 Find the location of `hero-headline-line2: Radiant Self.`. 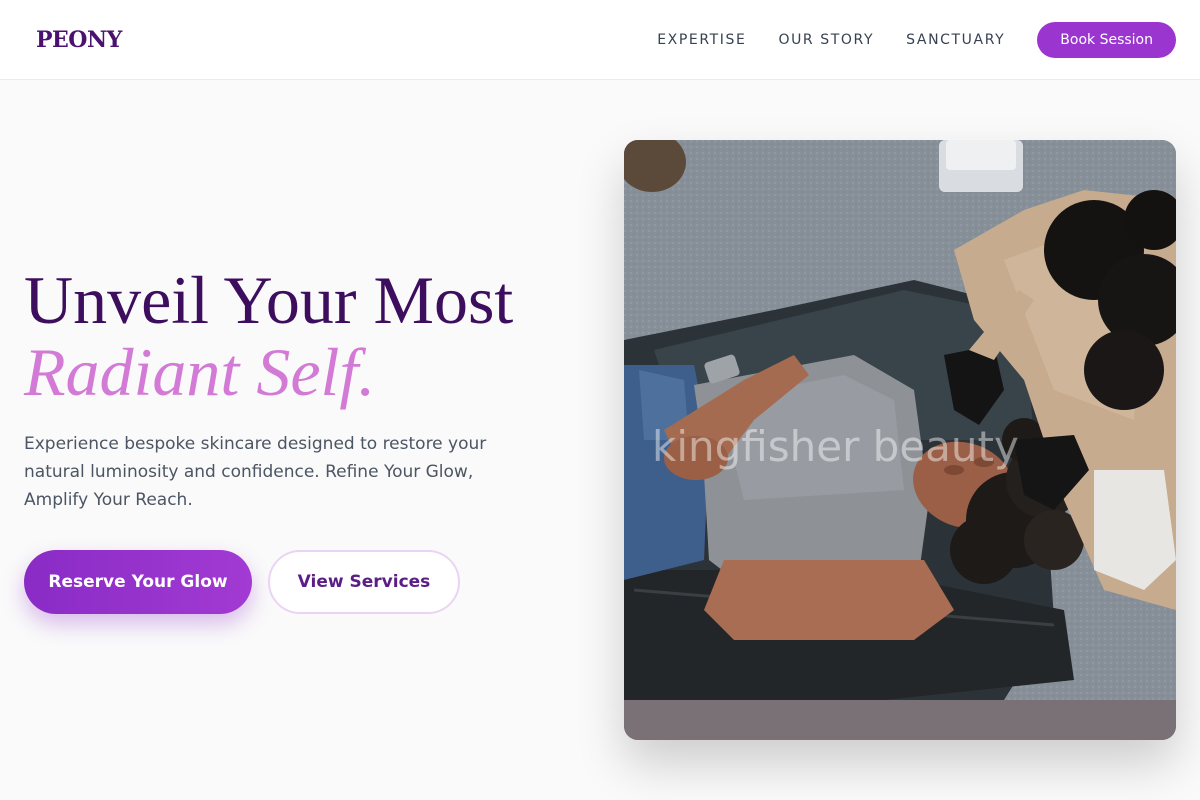

hero-headline-line2: Radiant Self. is located at coordinates (200, 372).